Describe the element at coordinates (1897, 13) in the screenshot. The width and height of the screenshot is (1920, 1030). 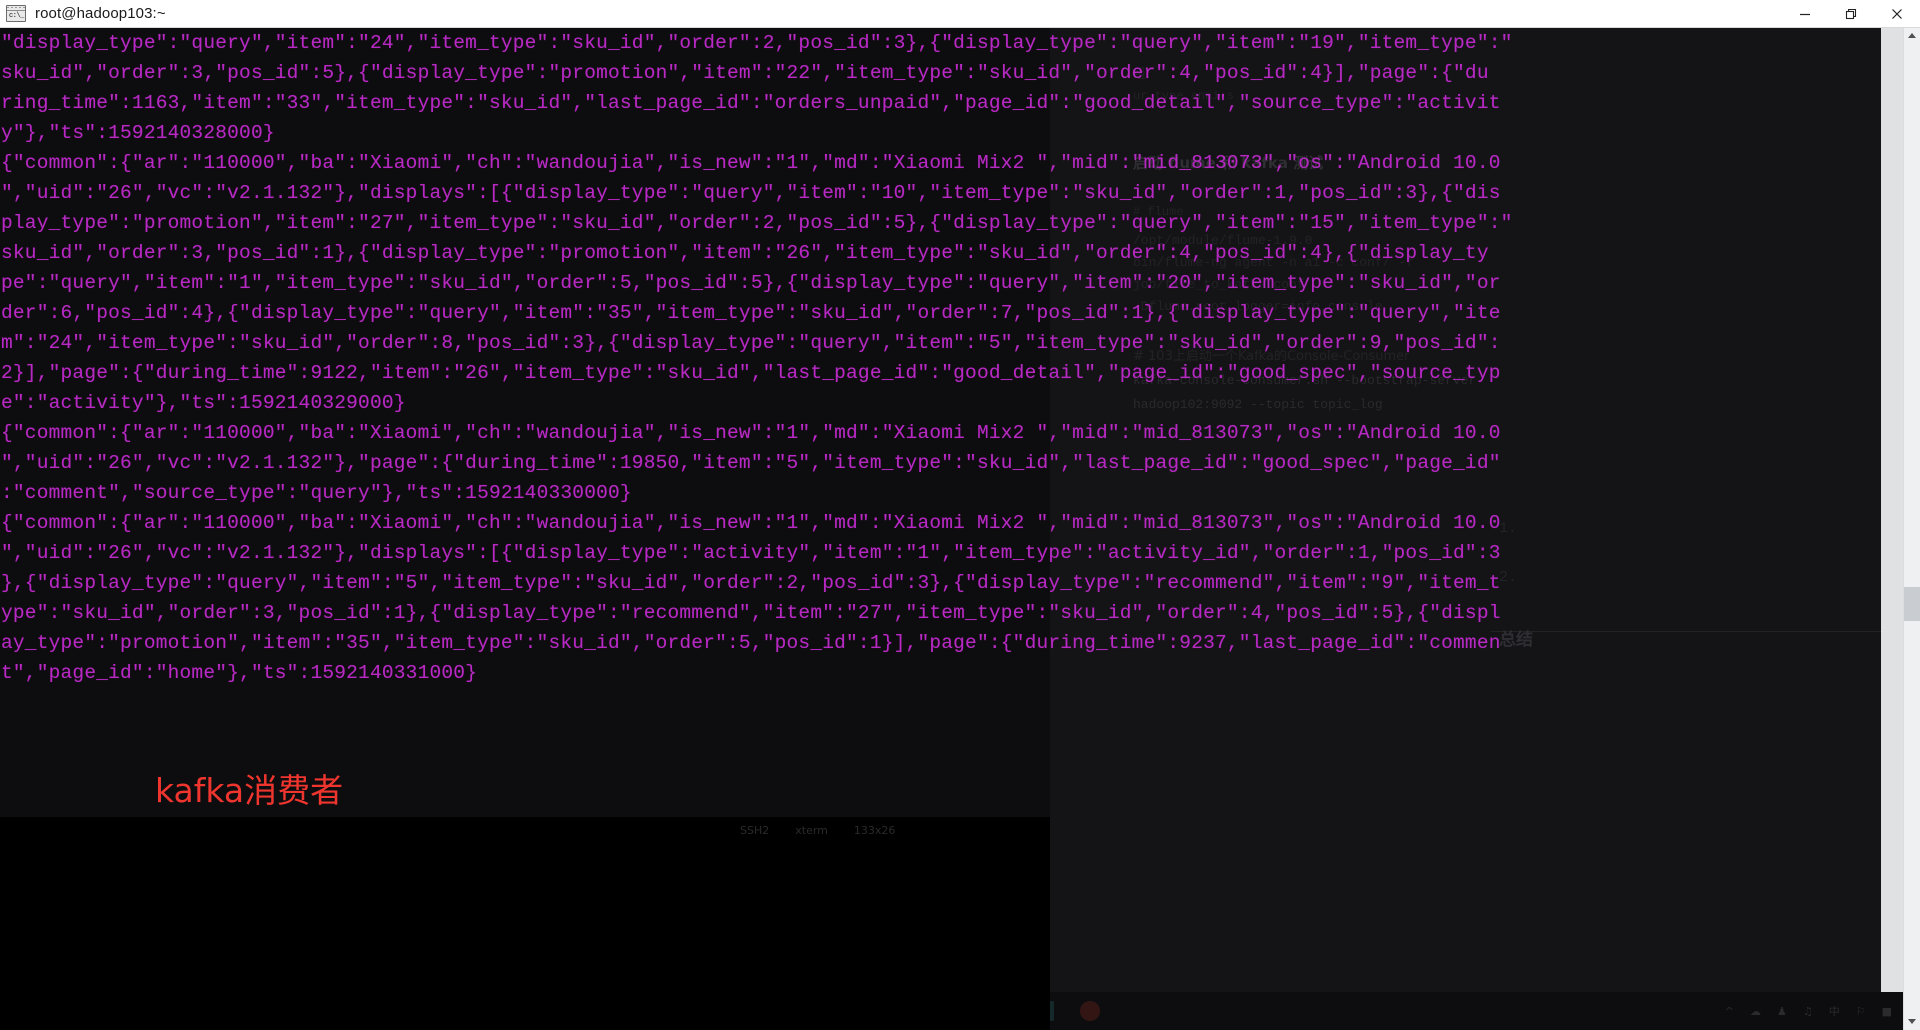
I see `close-button` at that location.